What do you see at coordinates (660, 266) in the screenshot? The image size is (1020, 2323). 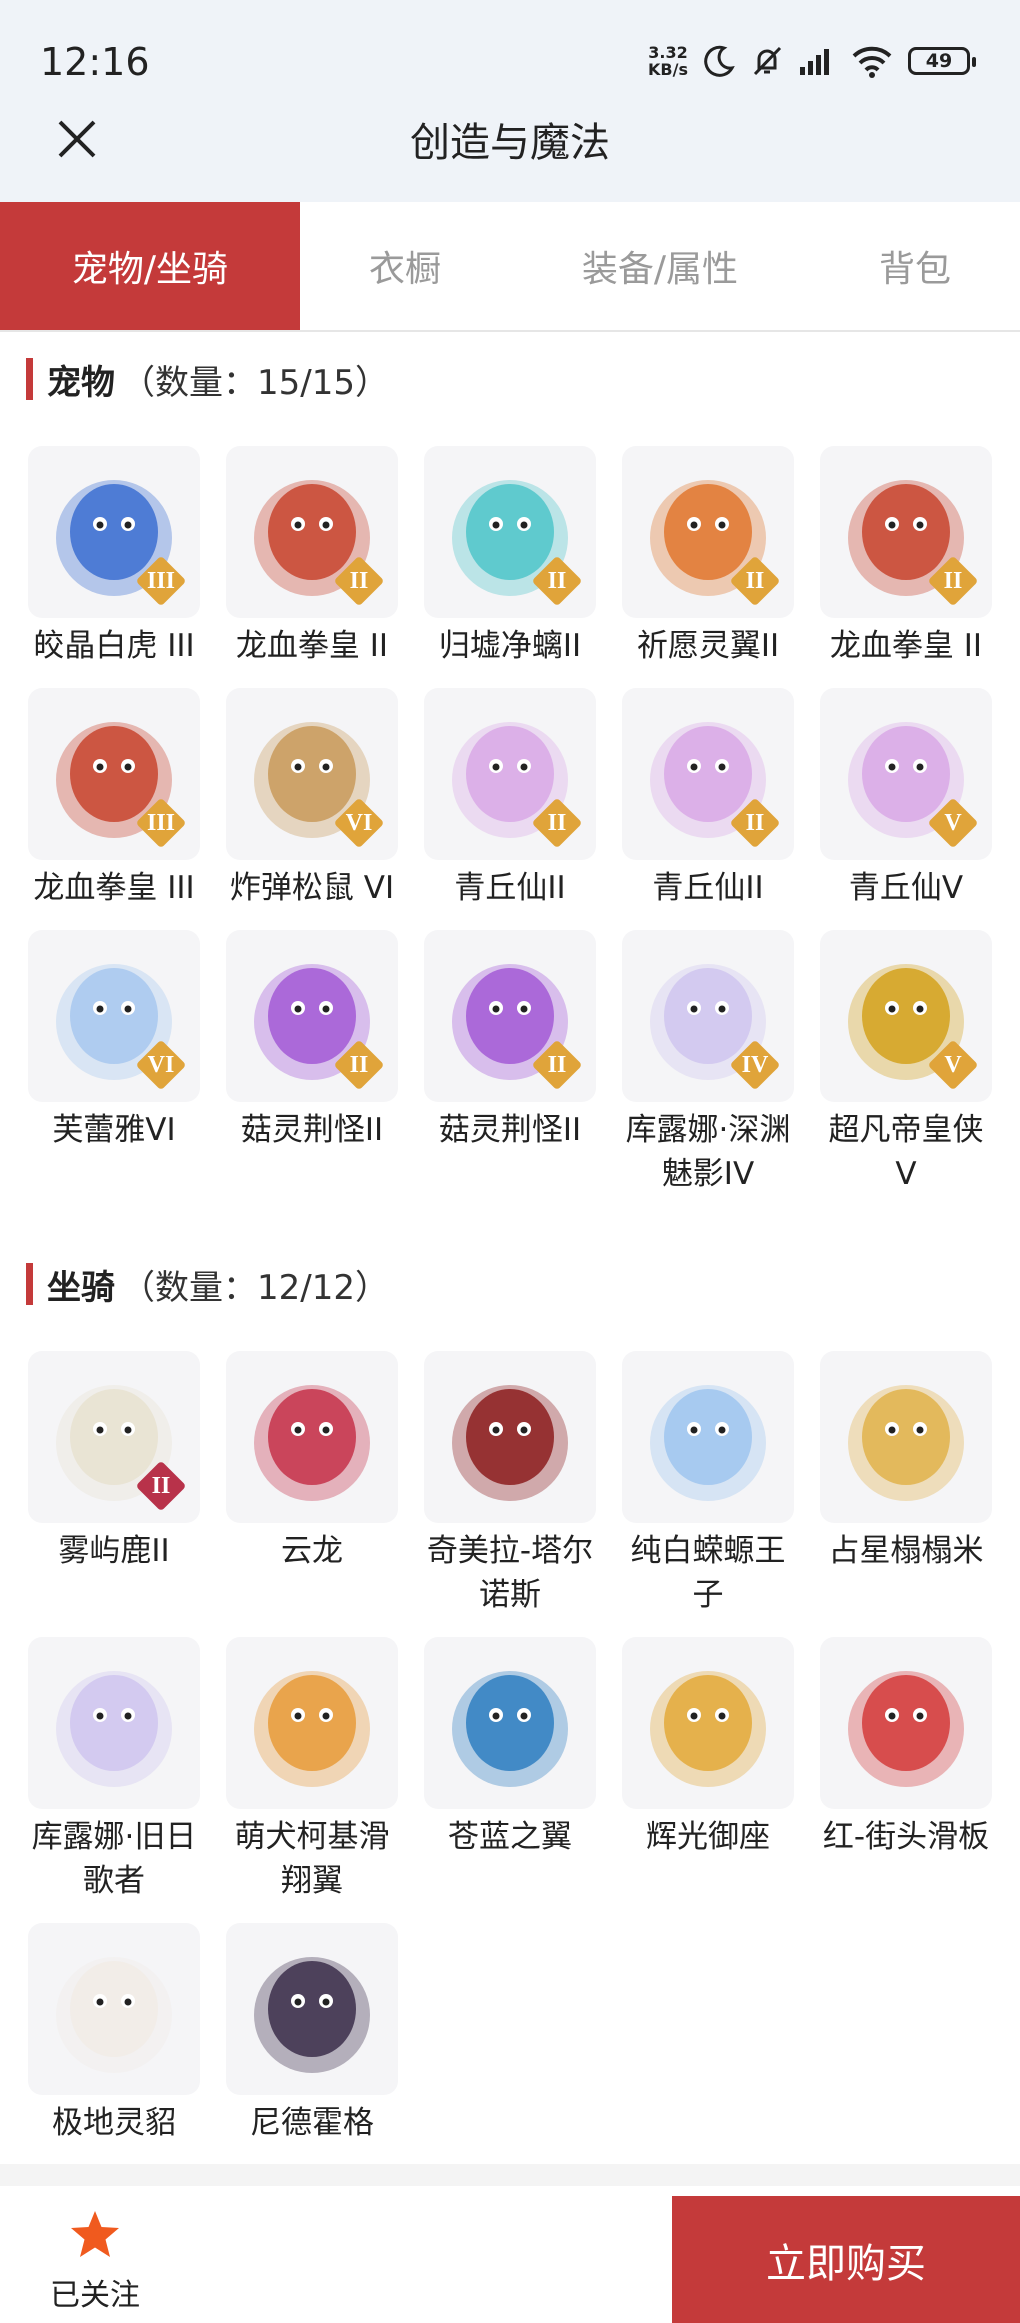 I see `tab-equipment: 装备/属性` at bounding box center [660, 266].